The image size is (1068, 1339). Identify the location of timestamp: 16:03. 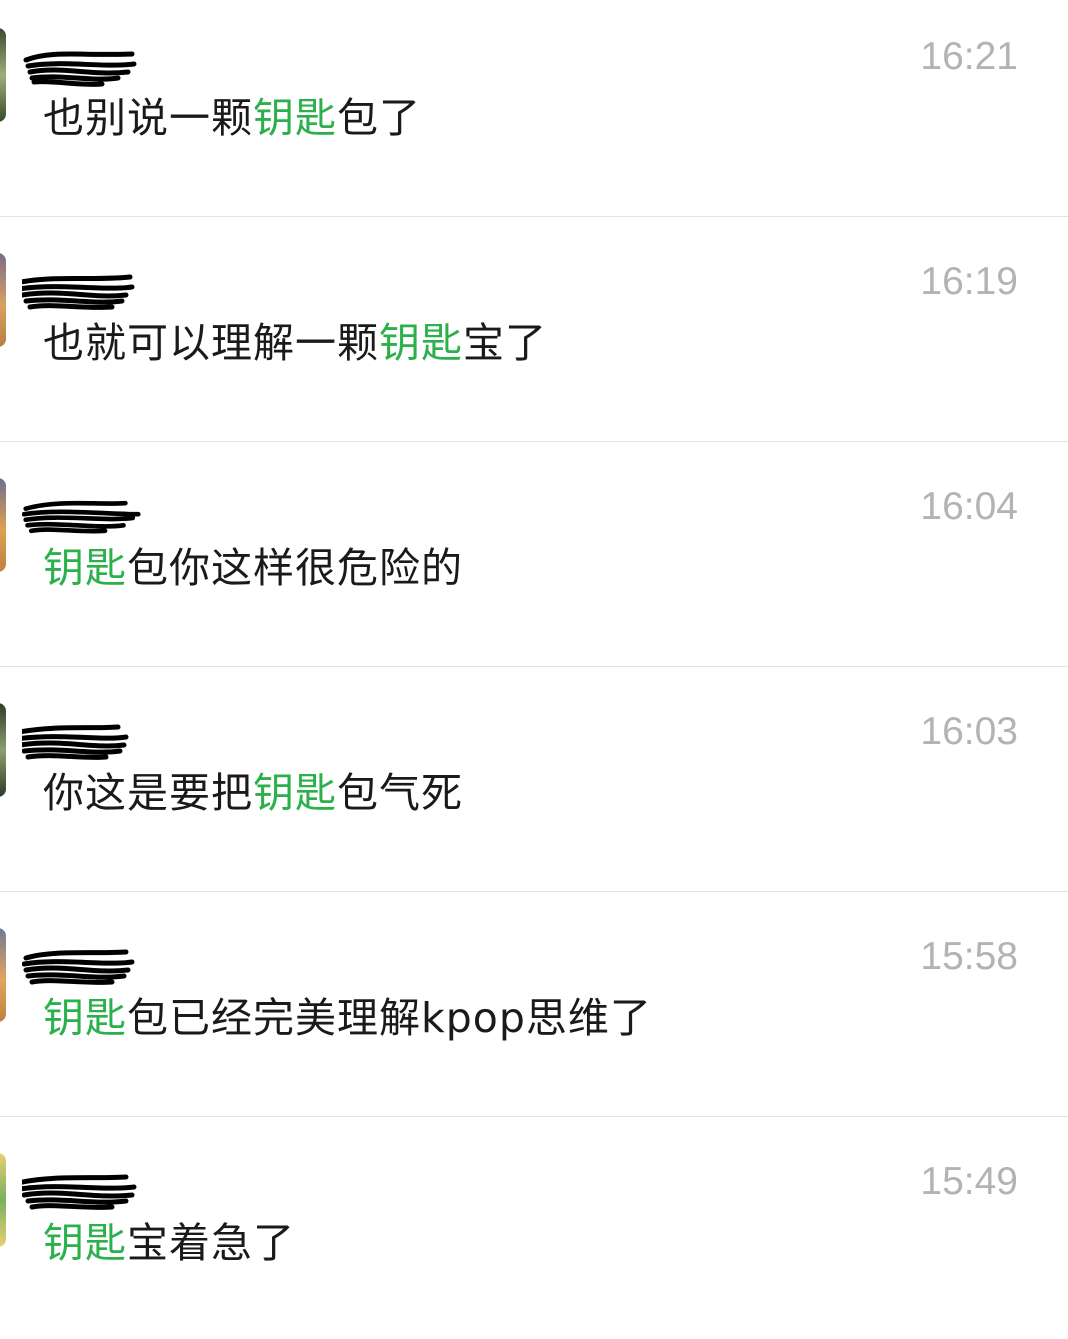
(969, 731).